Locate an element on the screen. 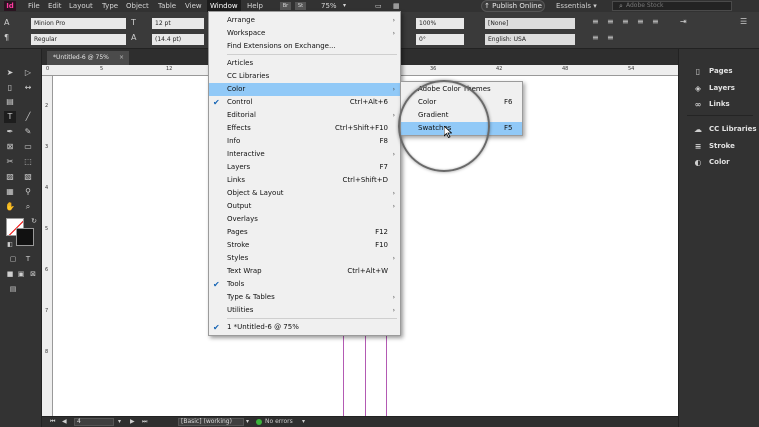  rectangle-tool-icon: ▭ is located at coordinates (28, 147).